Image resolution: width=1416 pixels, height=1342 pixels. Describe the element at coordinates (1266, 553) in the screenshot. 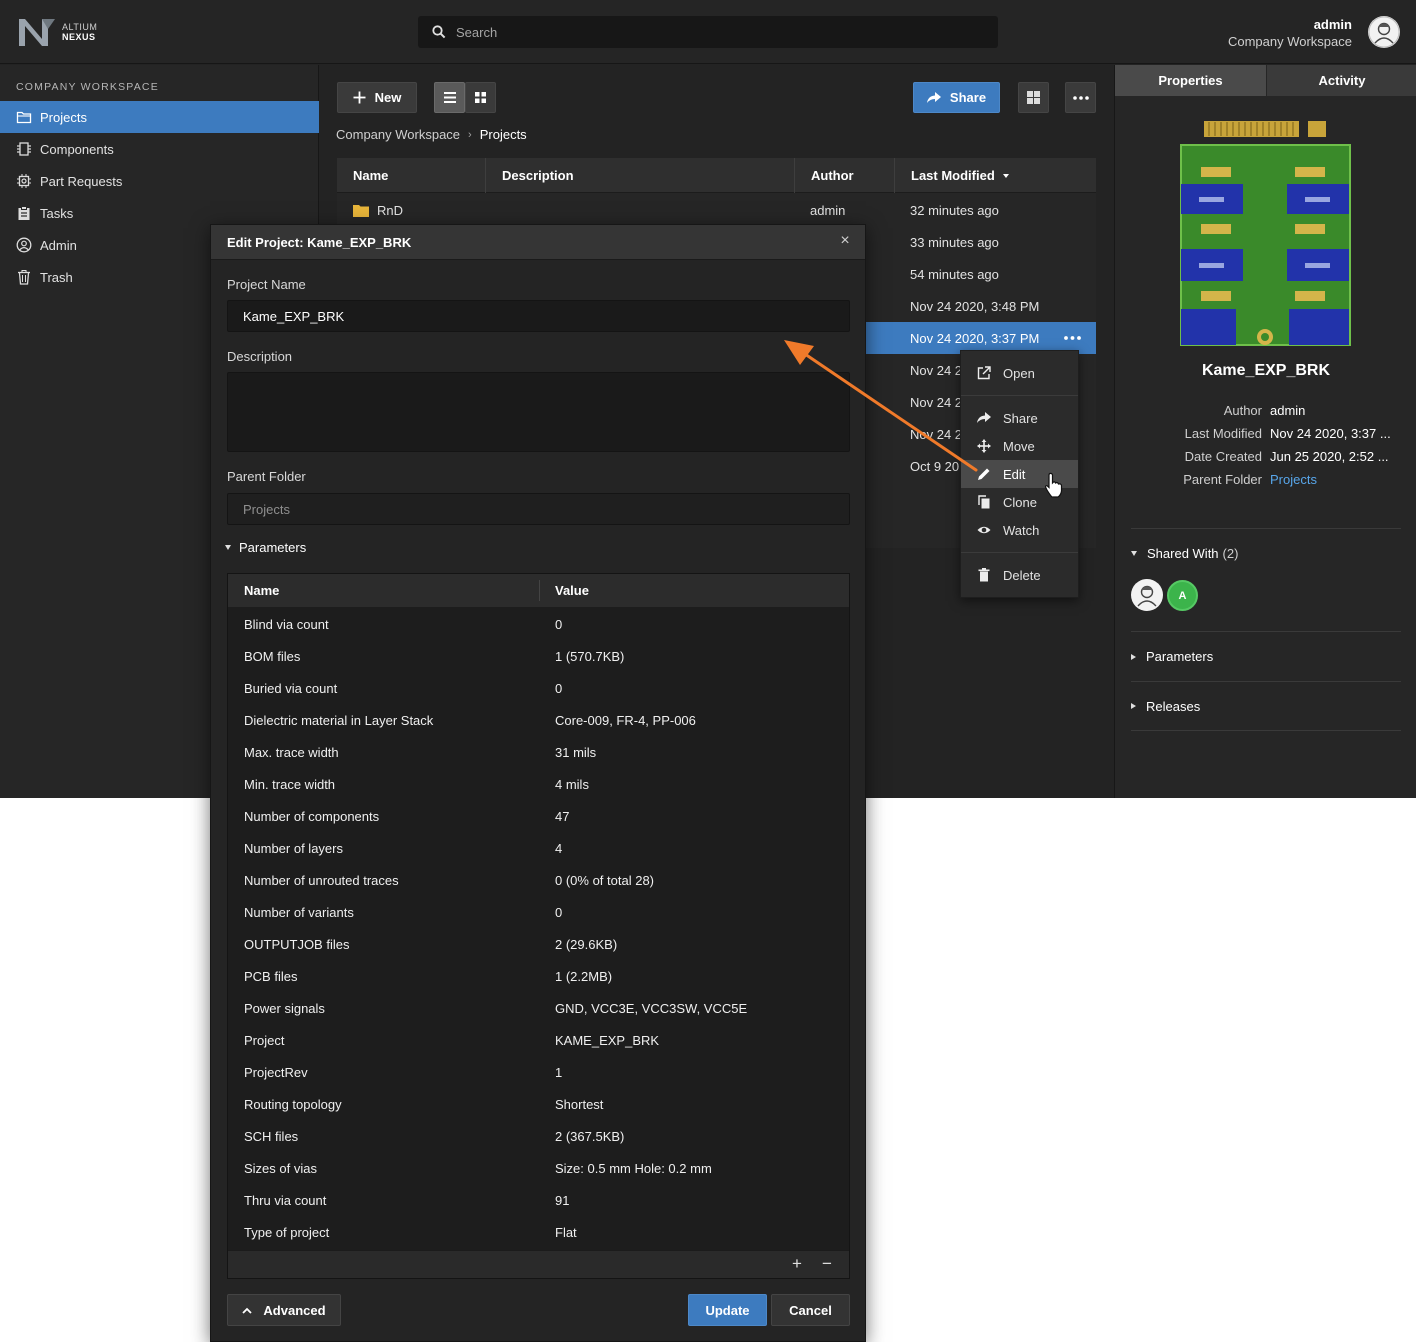

I see `shared-with-section: Shared With (2)` at that location.